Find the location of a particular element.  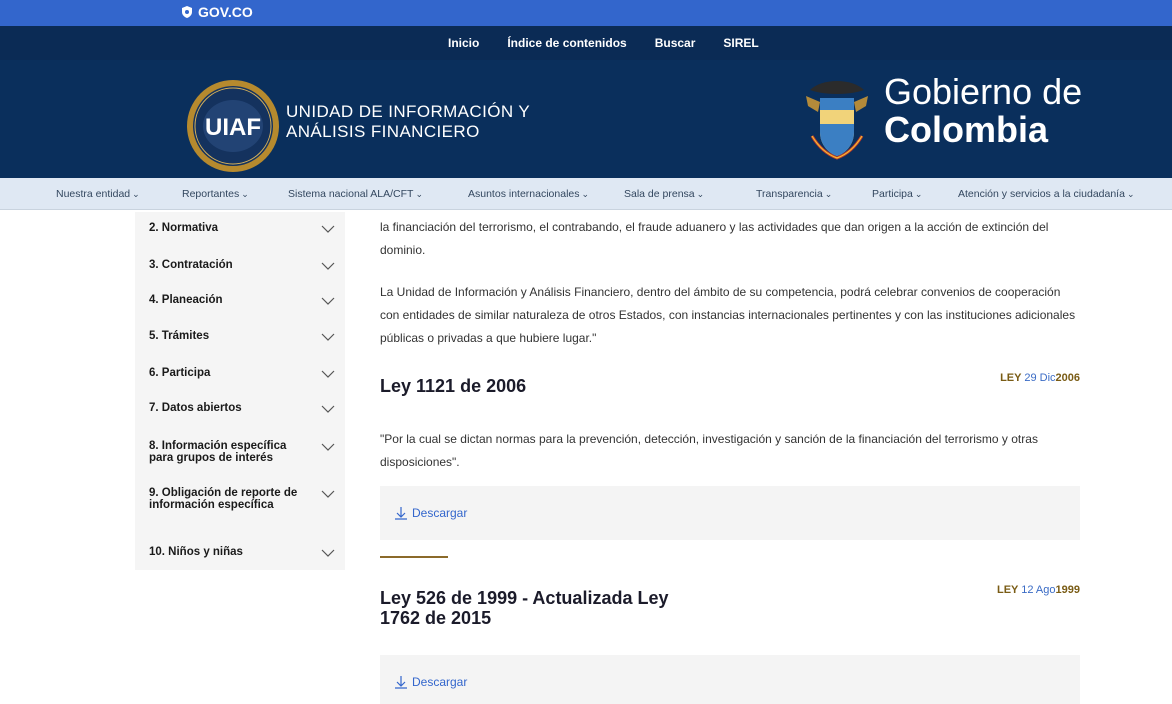

menu-sistema-nacional: Sistema nacional ALA/CFT ⌄ is located at coordinates (355, 194).